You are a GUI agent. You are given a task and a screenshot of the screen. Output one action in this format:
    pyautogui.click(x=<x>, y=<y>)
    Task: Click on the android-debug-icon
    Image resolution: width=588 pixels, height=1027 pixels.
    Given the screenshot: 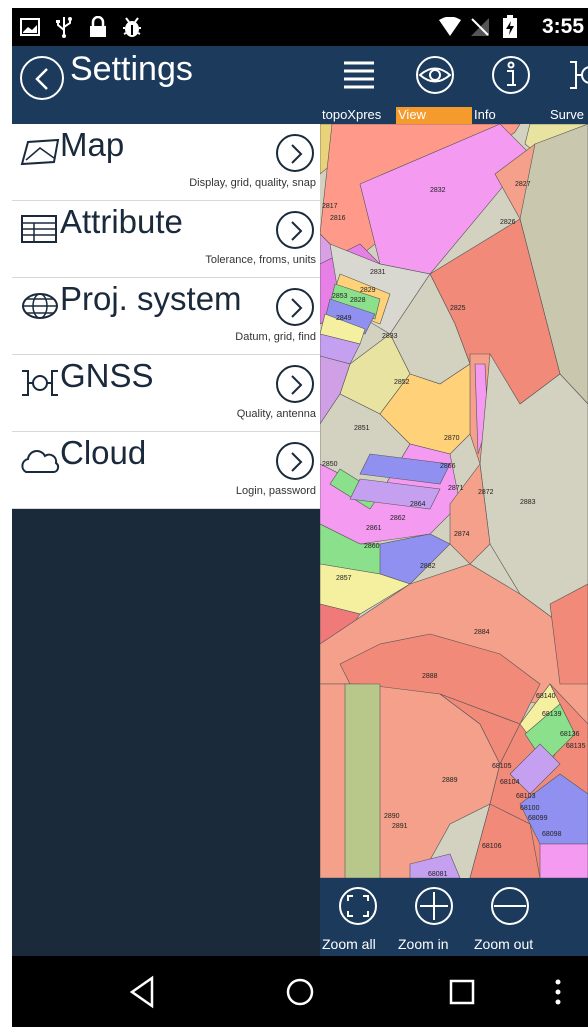 What is the action you would take?
    pyautogui.click(x=132, y=27)
    